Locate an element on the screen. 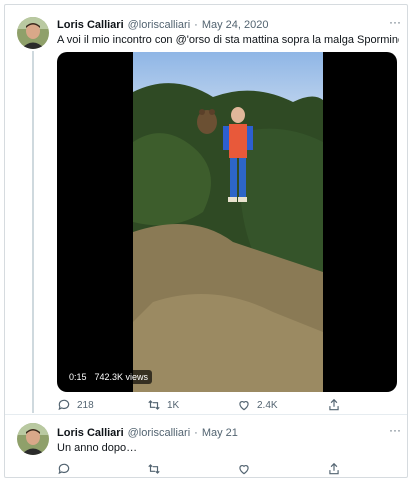 Image resolution: width=416 pixels, height=482 pixels. retweet-button is located at coordinates (192, 469).